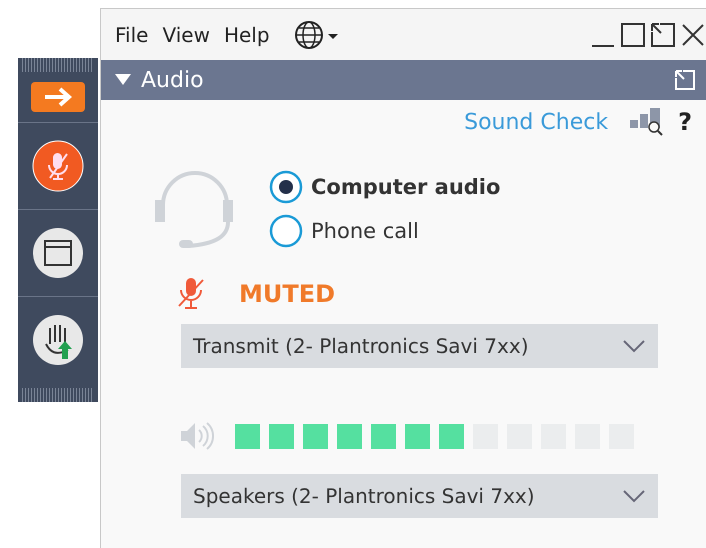 This screenshot has height=548, width=706. What do you see at coordinates (58, 253) in the screenshot?
I see `window-button` at bounding box center [58, 253].